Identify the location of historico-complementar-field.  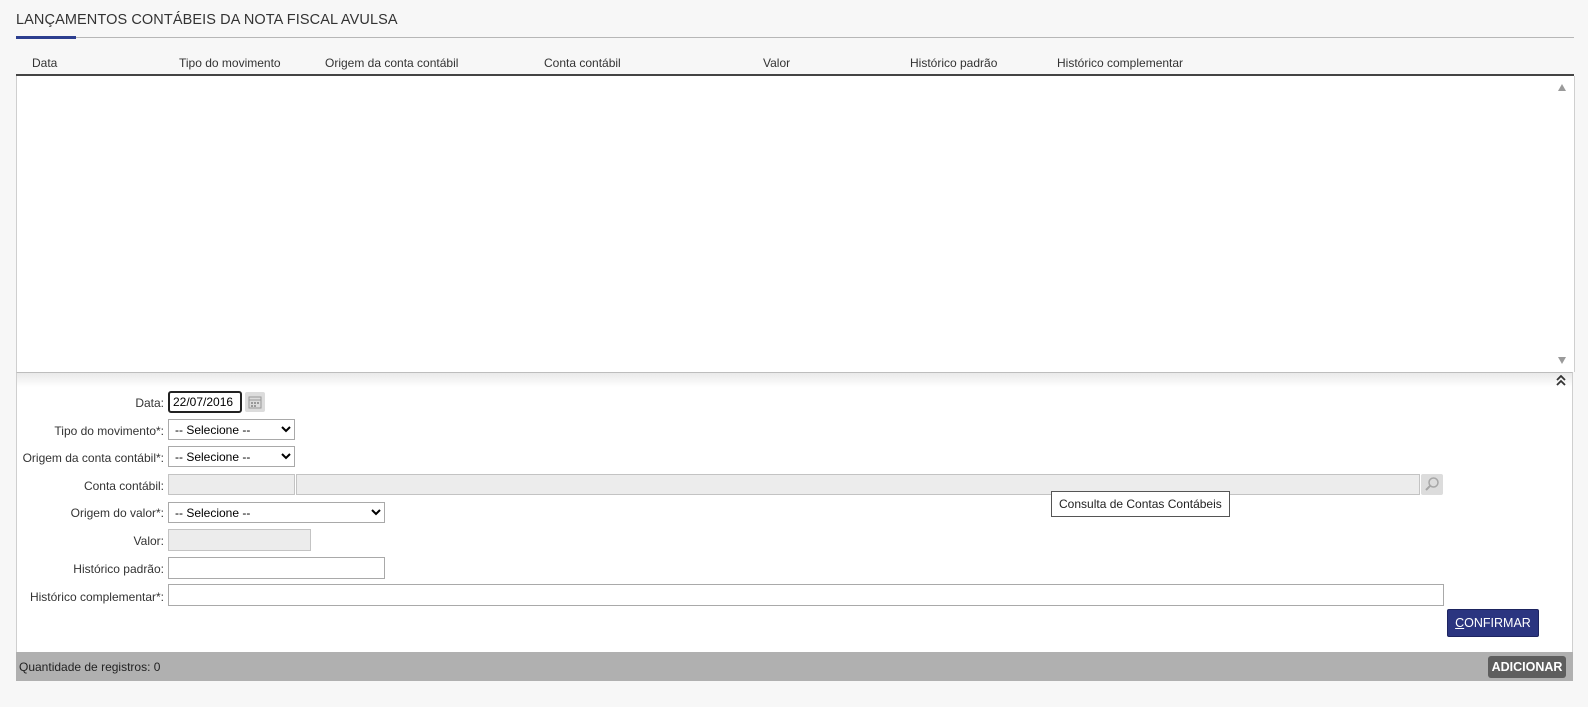
(806, 595).